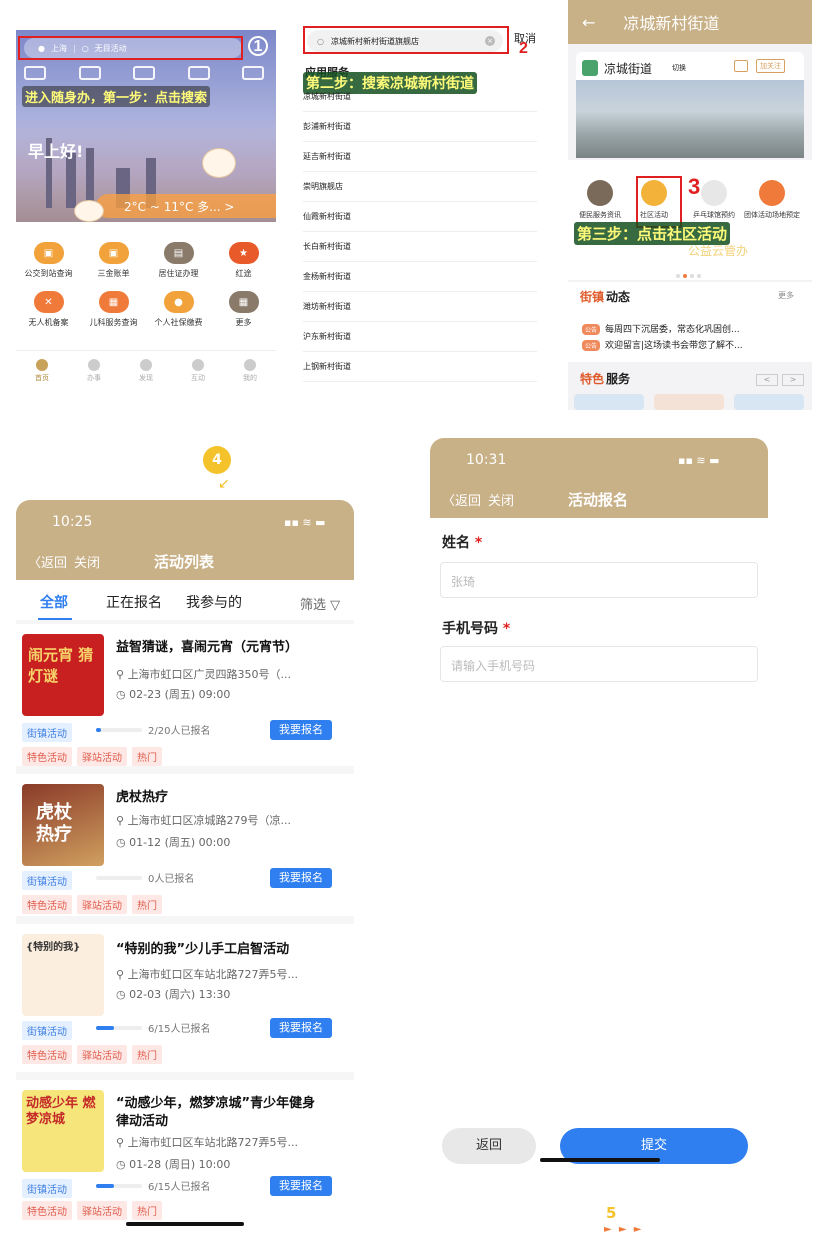 The height and width of the screenshot is (1239, 818). Describe the element at coordinates (470, 629) in the screenshot. I see `label-text: 手机号码` at that location.